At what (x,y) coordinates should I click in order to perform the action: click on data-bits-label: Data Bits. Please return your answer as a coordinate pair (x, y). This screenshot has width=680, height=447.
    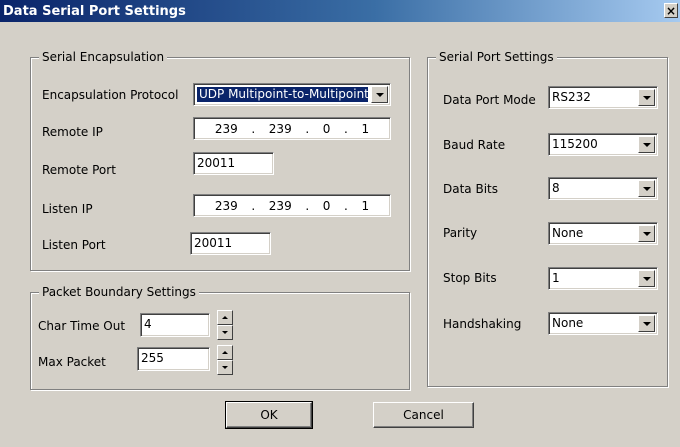
    Looking at the image, I should click on (470, 189).